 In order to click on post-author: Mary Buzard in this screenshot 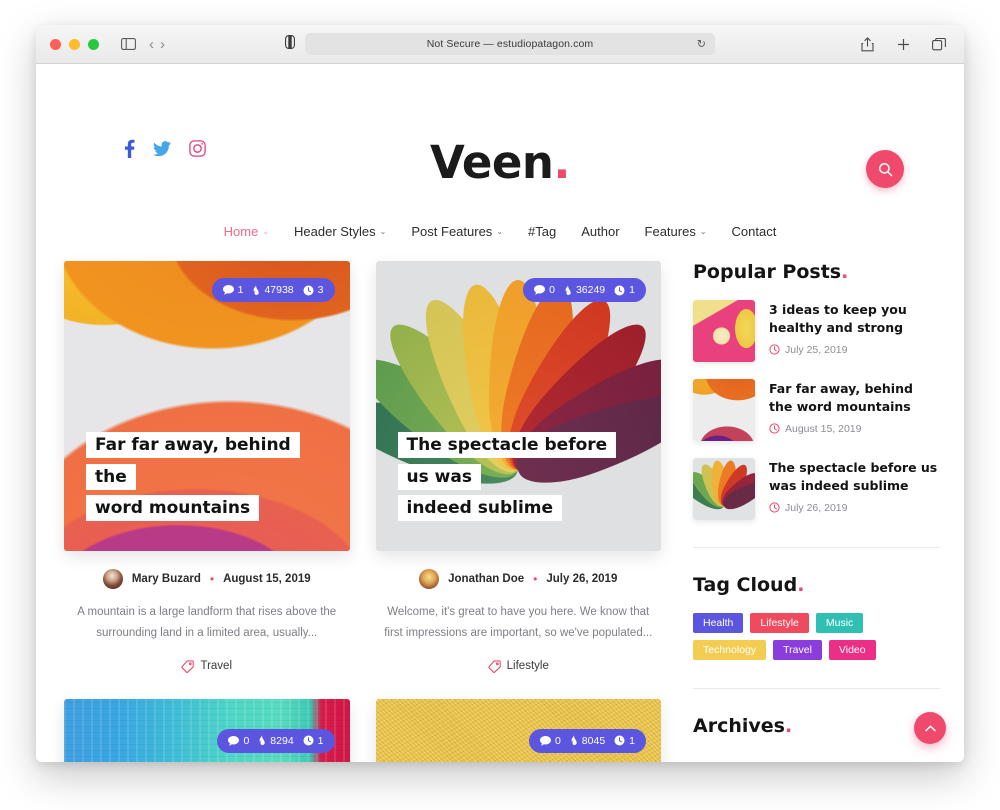, I will do `click(166, 579)`.